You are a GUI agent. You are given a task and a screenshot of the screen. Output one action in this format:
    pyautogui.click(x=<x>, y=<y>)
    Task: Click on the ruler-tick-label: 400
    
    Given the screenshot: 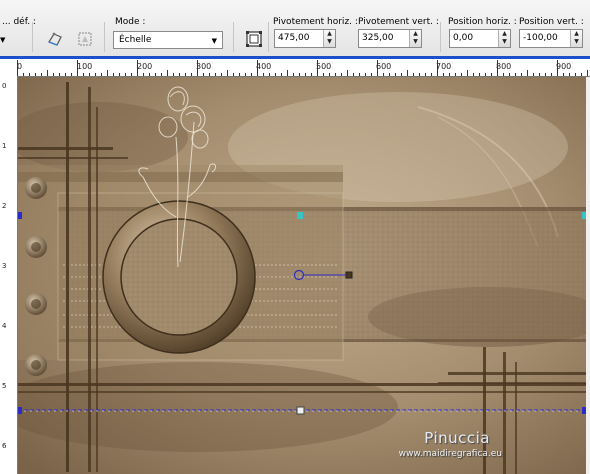 What is the action you would take?
    pyautogui.click(x=264, y=66)
    